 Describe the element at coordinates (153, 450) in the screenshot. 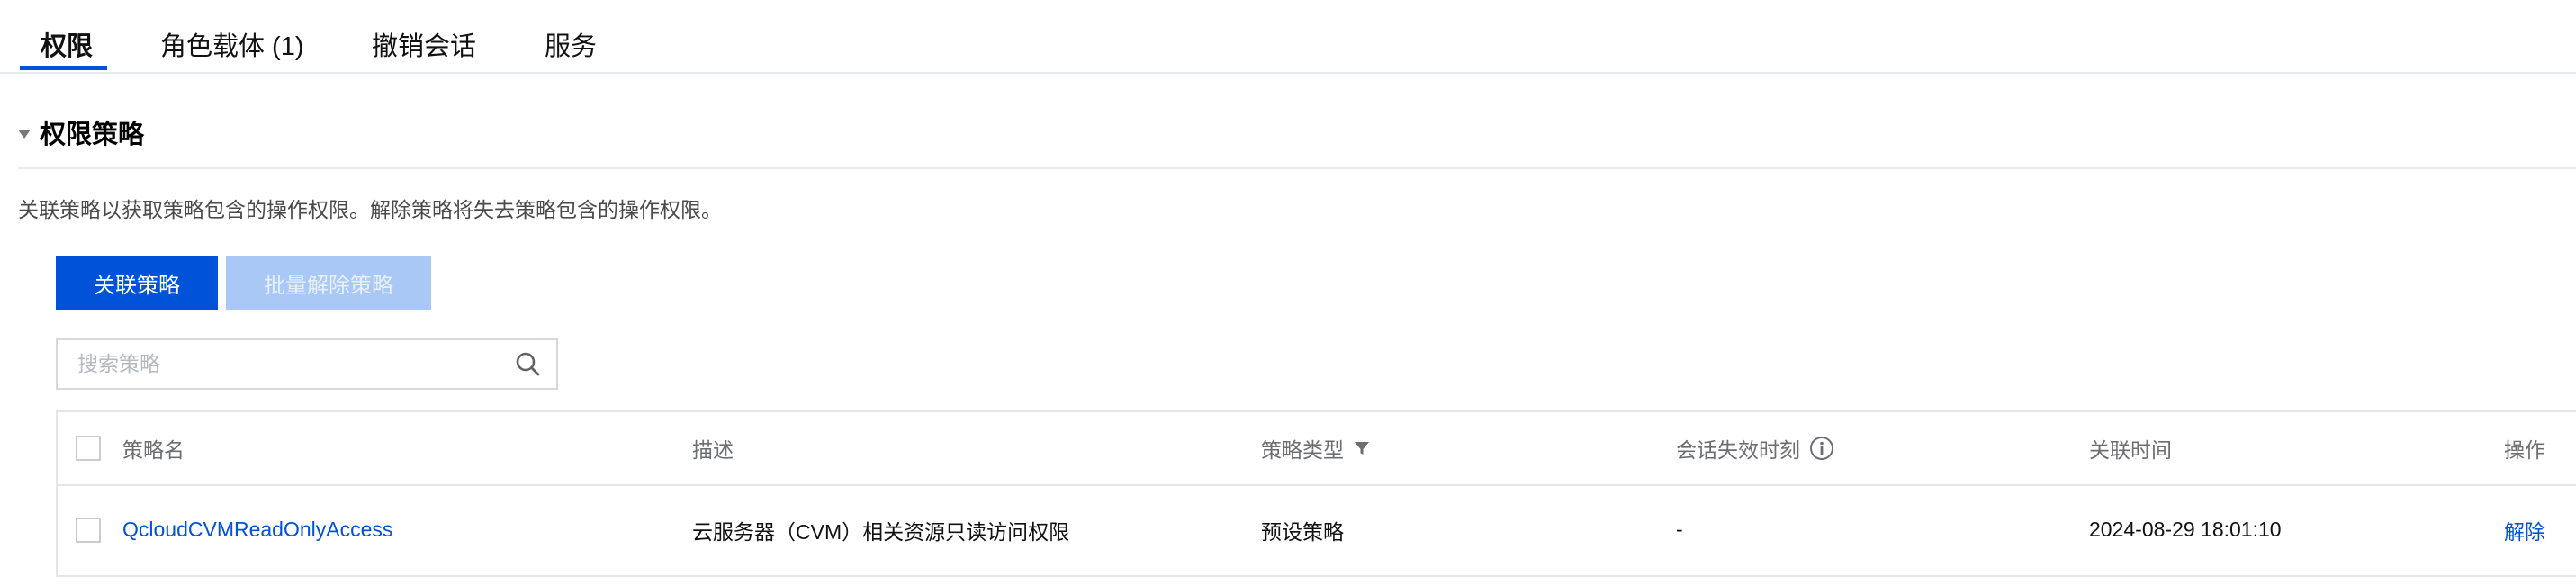

I see `header-policy-name: 策略名` at that location.